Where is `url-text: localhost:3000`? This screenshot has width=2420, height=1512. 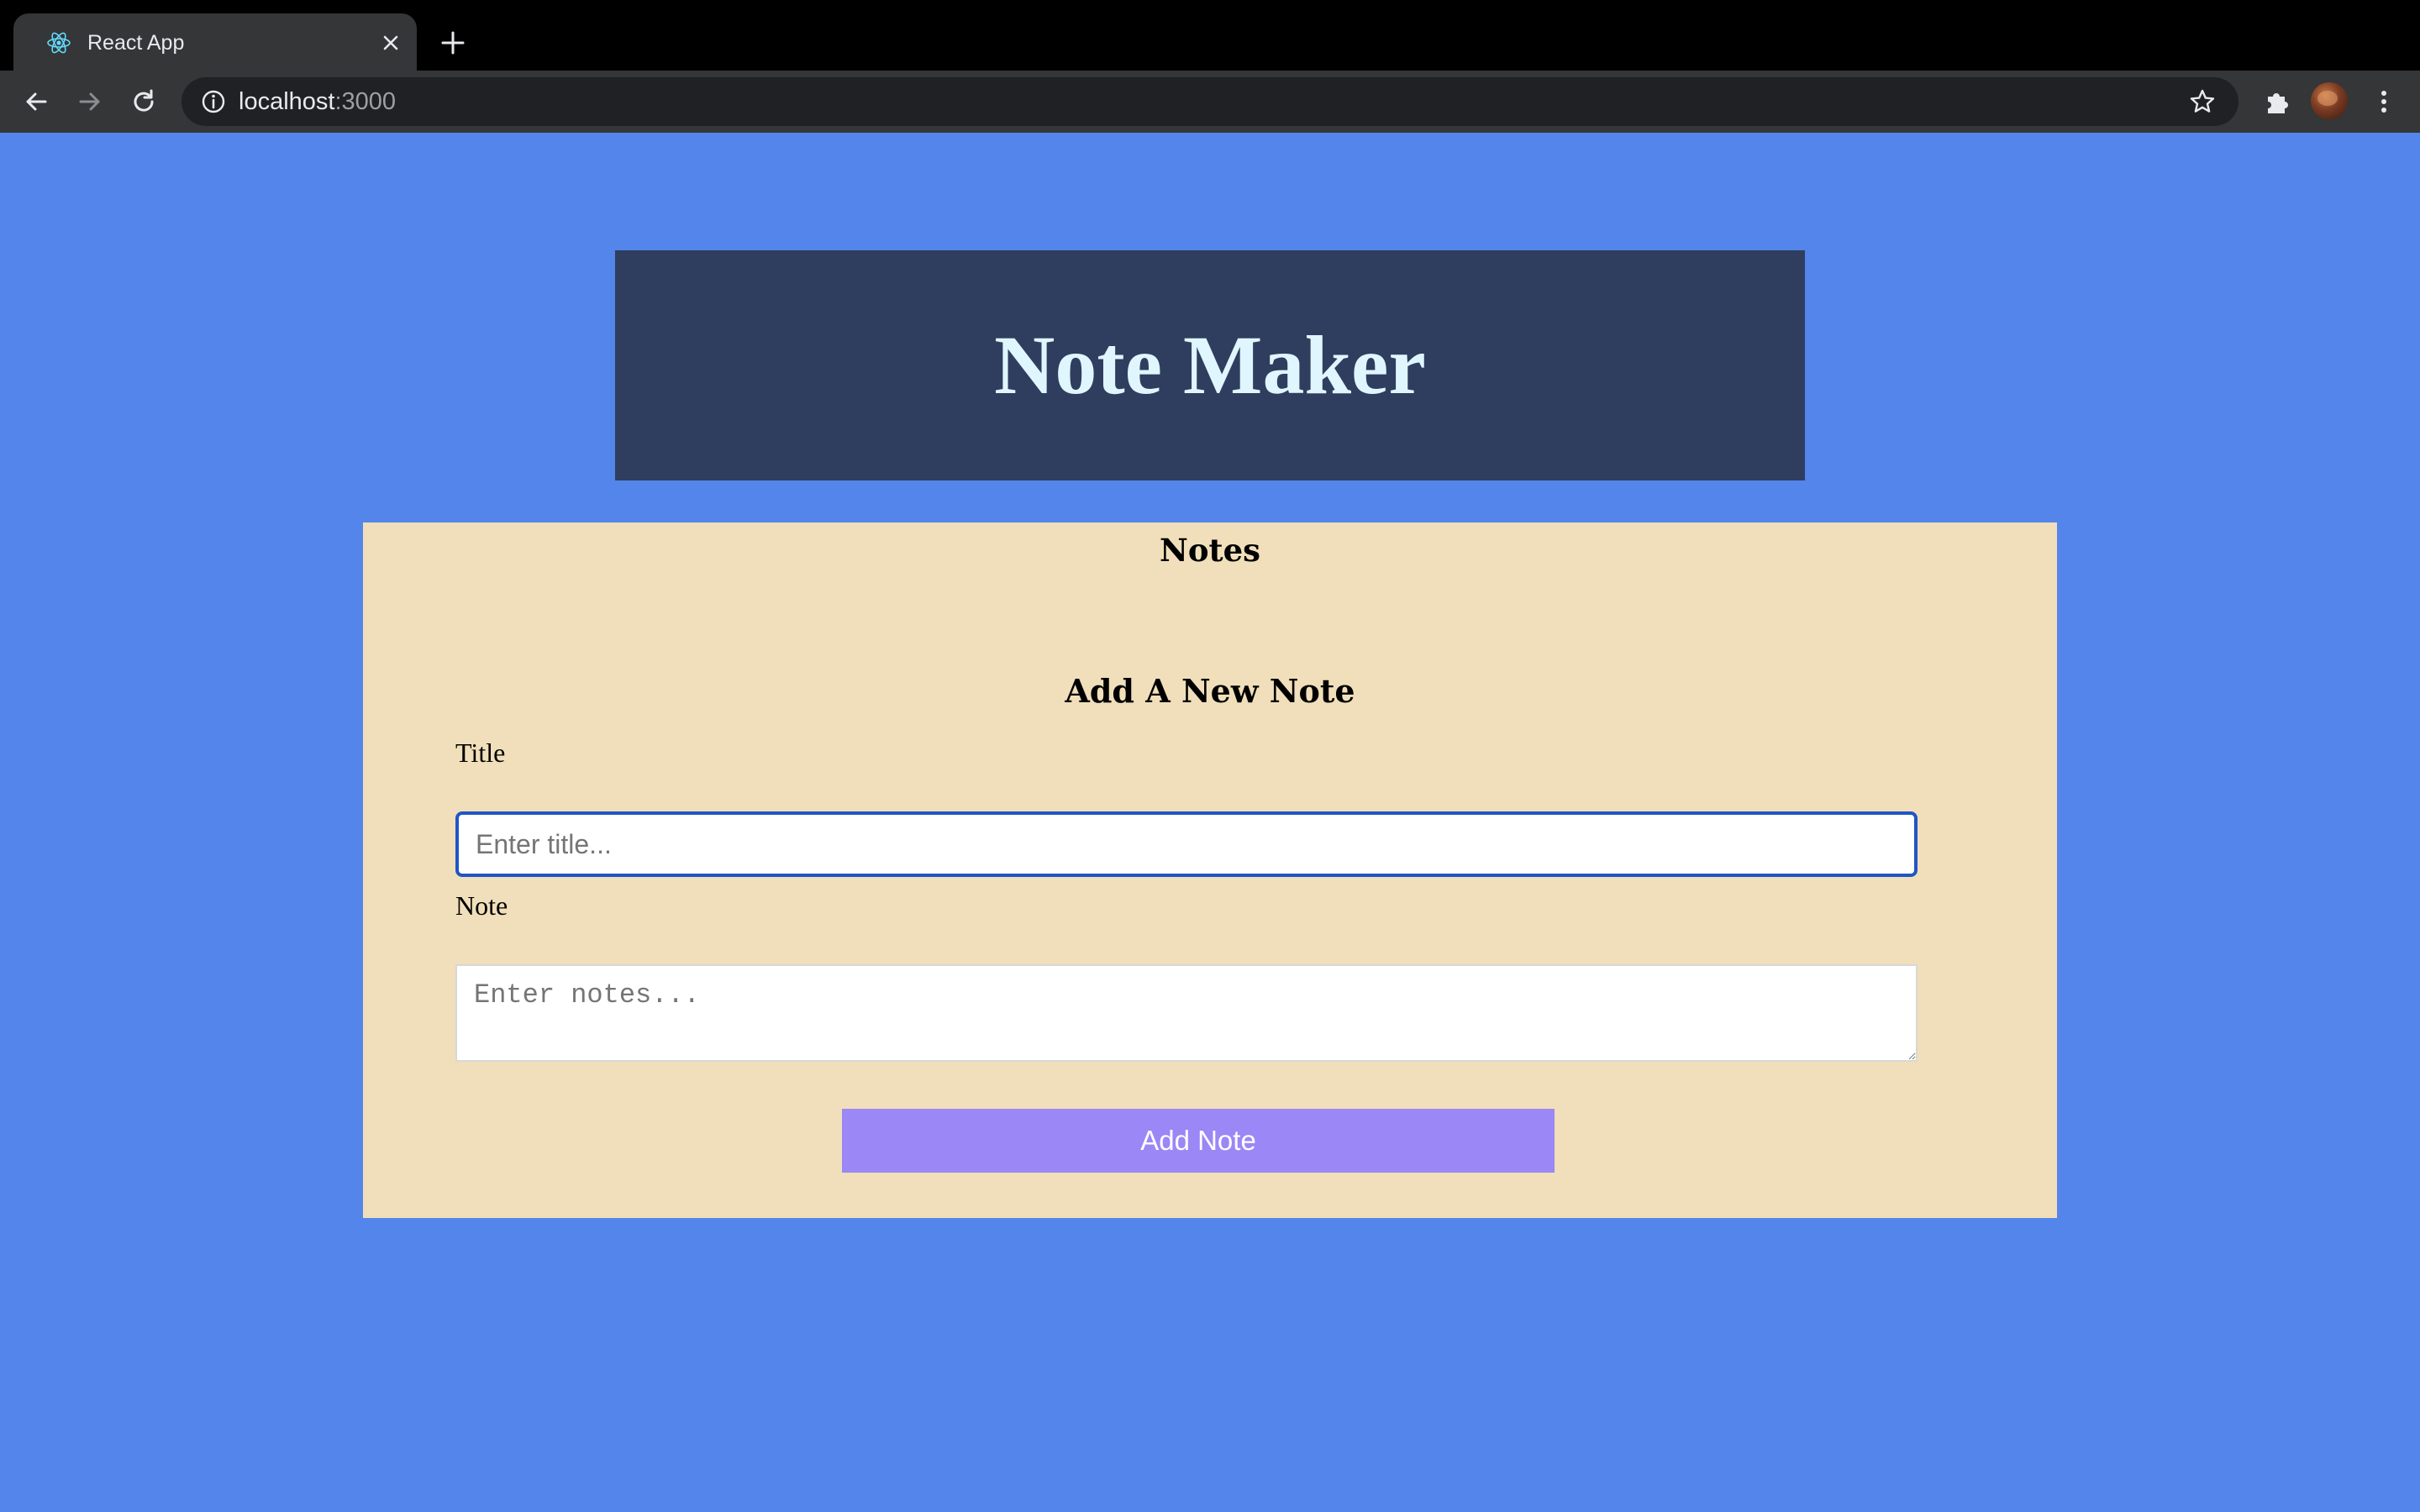 url-text: localhost:3000 is located at coordinates (317, 102).